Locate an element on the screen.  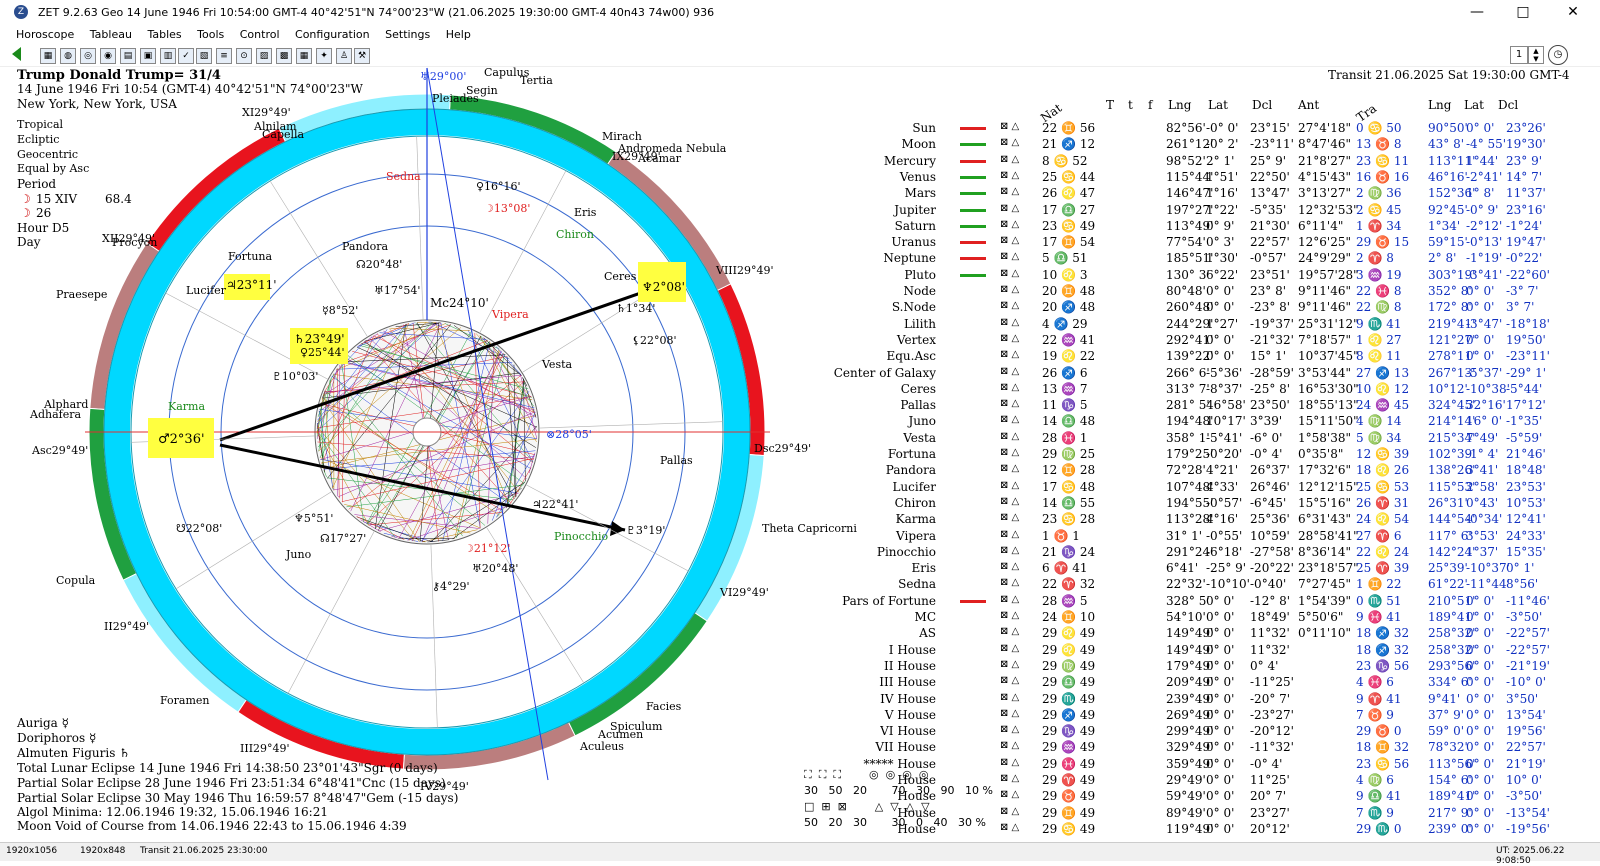
transit-pluto: ♇3°19' is located at coordinates (645, 530).